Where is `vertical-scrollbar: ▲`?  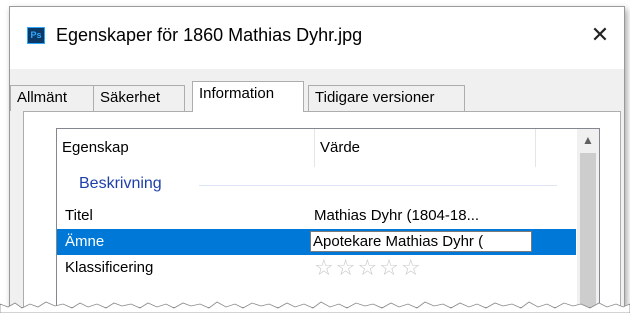
vertical-scrollbar: ▲ is located at coordinates (588, 218).